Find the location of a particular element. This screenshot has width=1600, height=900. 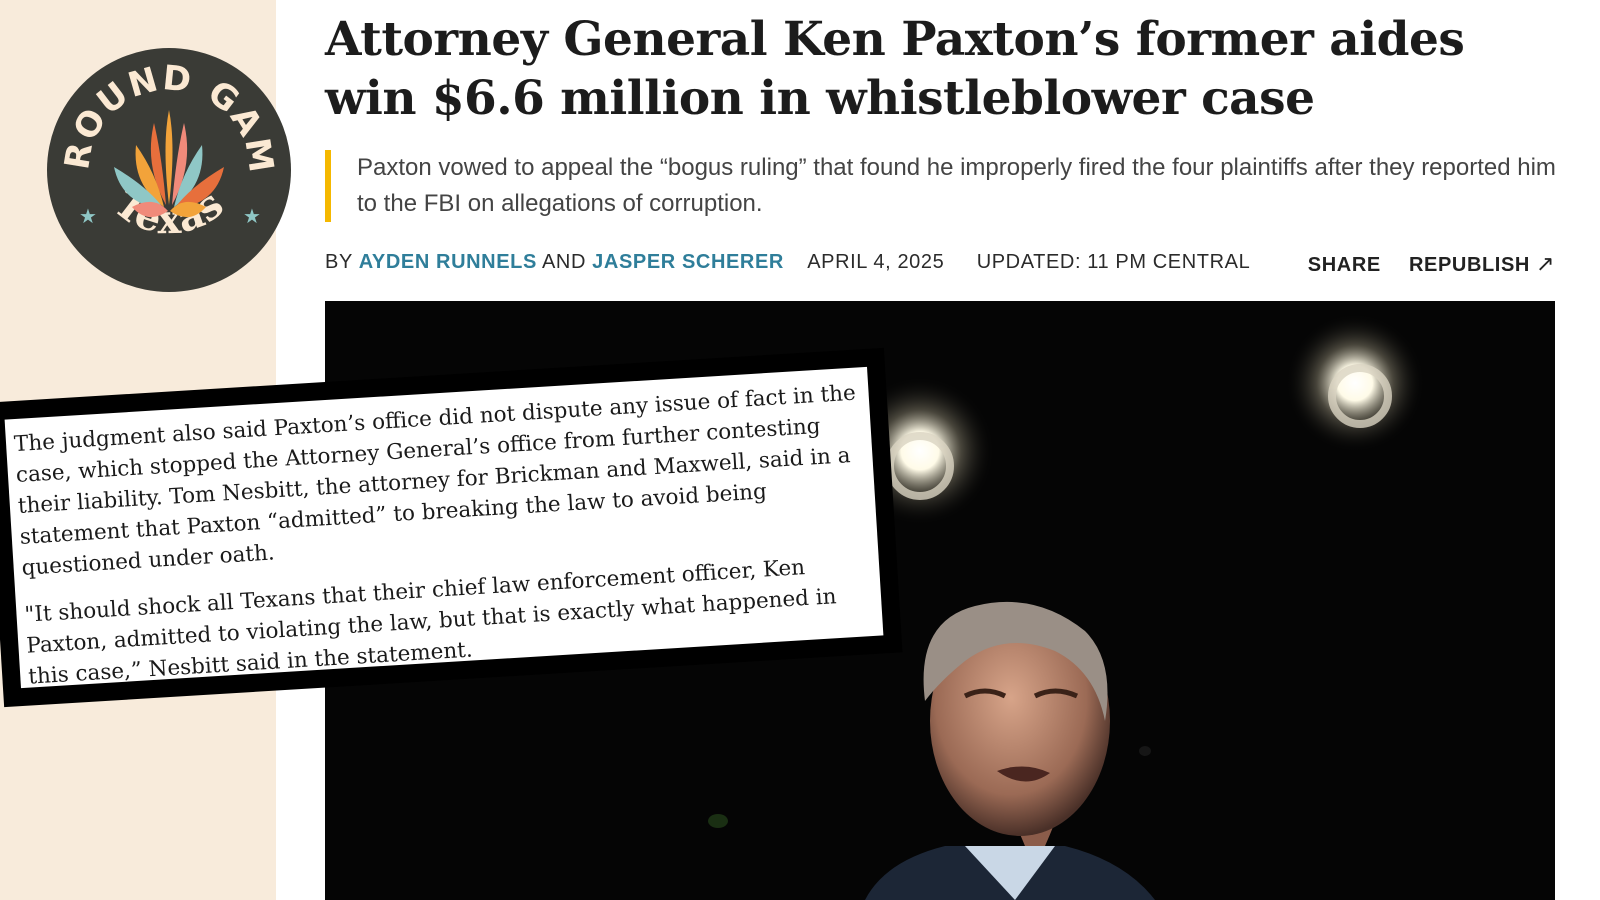

republish-button: REPUBLISH ↗ is located at coordinates (1481, 263).